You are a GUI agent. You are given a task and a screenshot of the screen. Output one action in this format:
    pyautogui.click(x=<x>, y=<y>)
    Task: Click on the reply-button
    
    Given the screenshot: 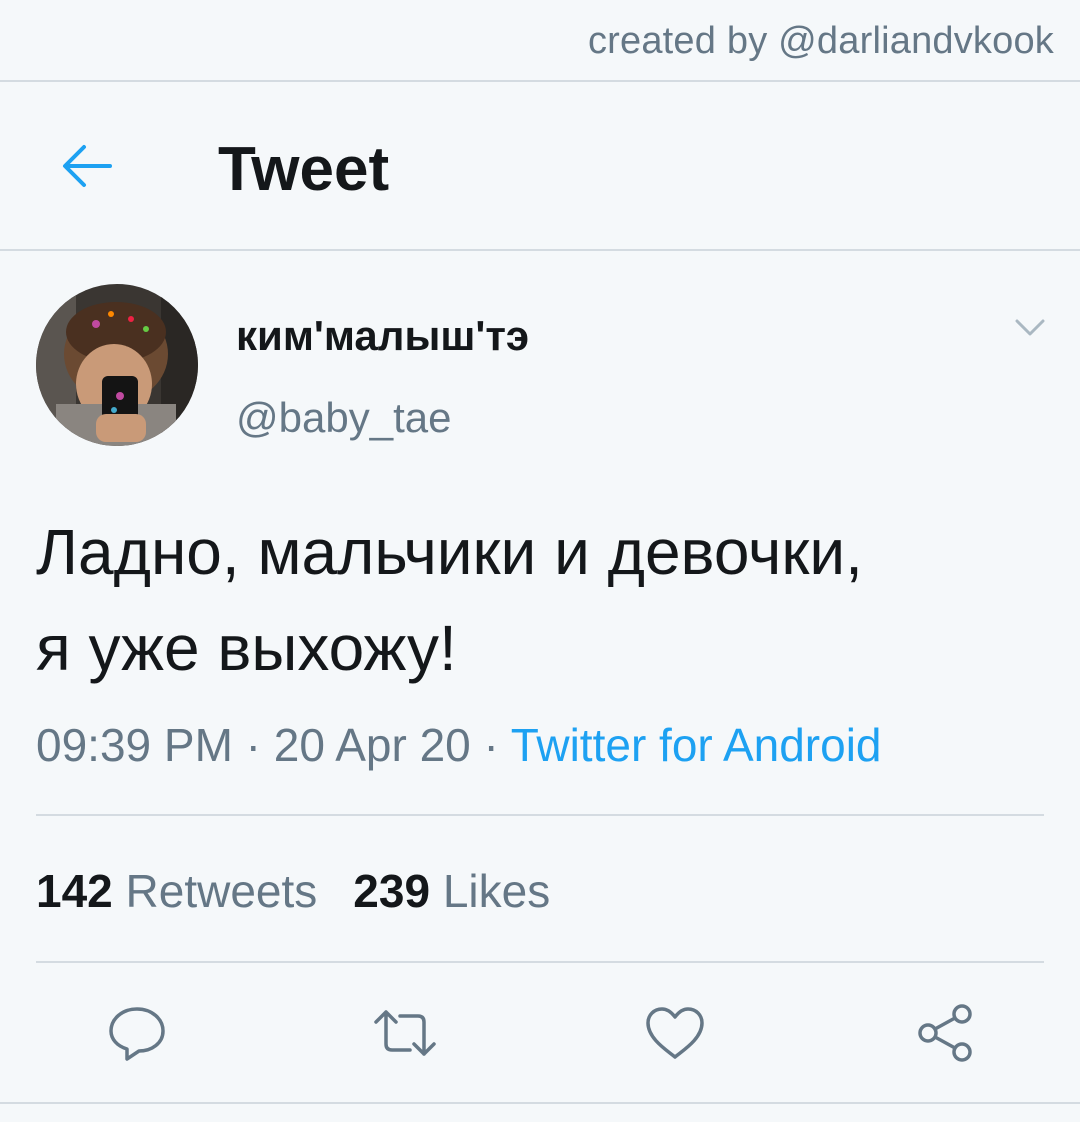 What is the action you would take?
    pyautogui.click(x=137, y=1033)
    